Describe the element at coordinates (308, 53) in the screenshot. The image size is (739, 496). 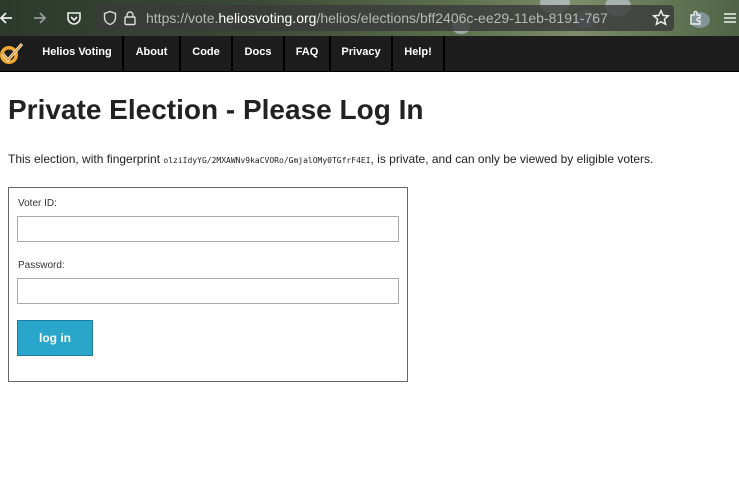
I see `nav-faq: FAQ` at that location.